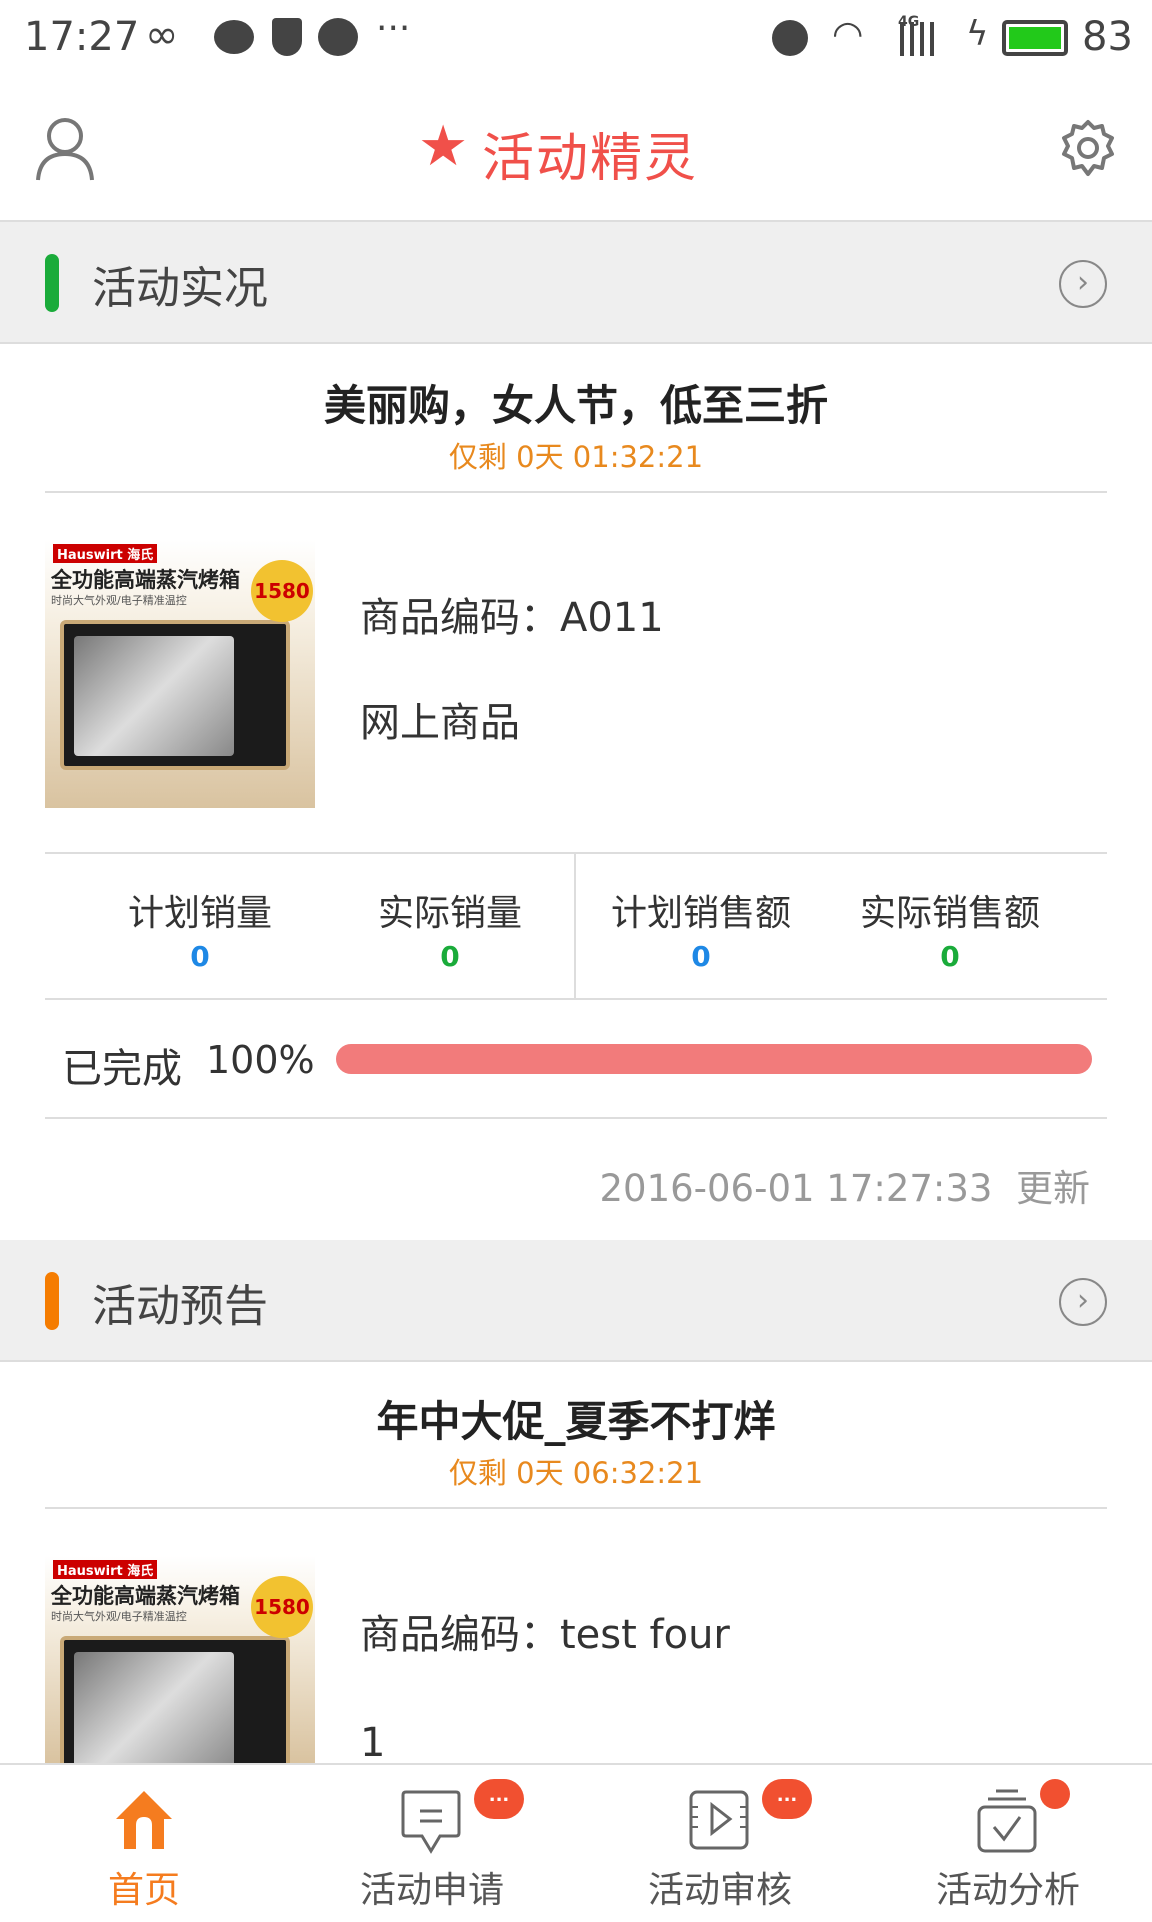 The width and height of the screenshot is (1152, 1922). I want to click on countdown: 仅剩 0天 01:32:21, so click(576, 457).